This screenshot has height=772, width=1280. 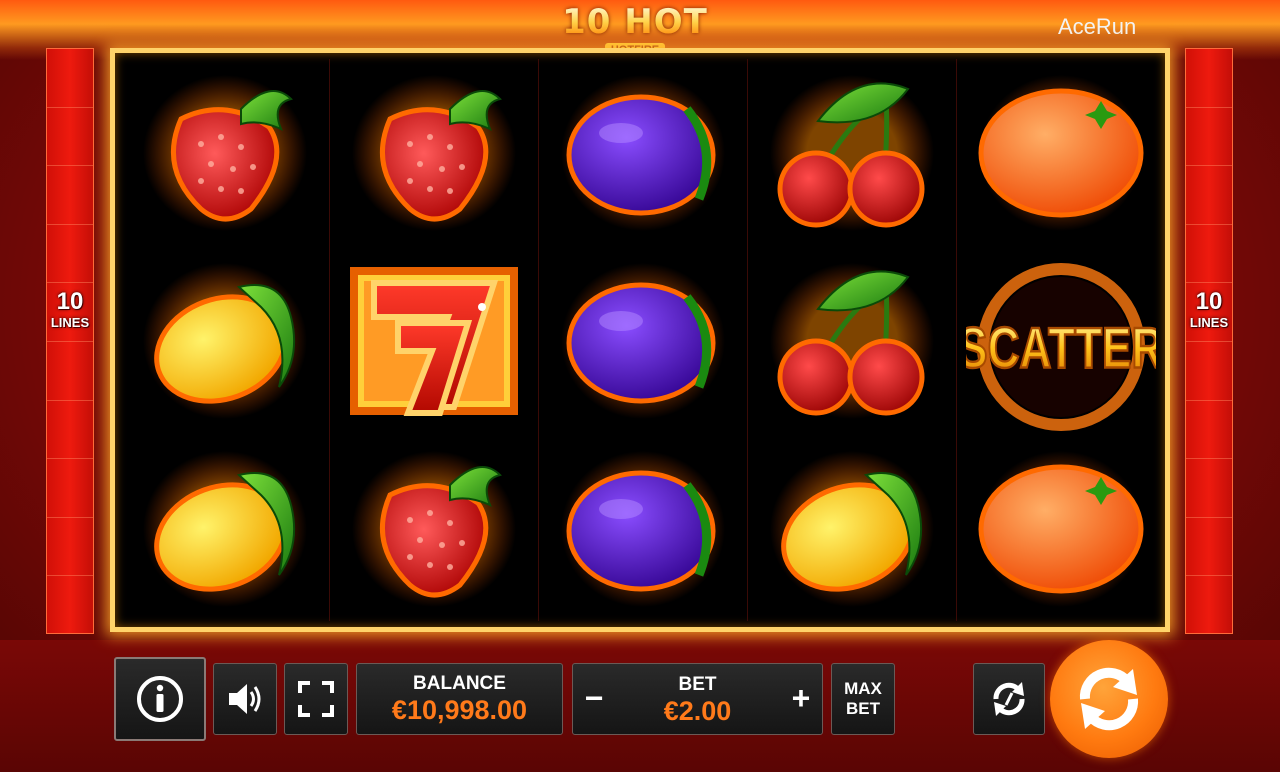 What do you see at coordinates (635, 22) in the screenshot?
I see `logo-title: 10 HOT` at bounding box center [635, 22].